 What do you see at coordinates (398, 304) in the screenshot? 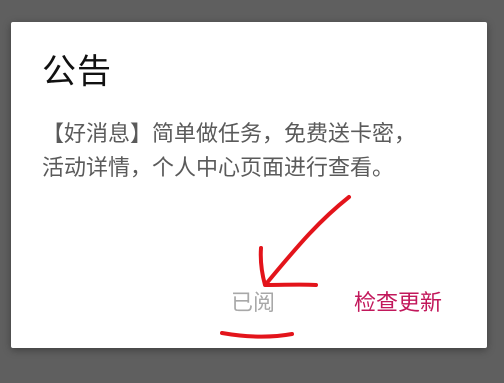
I see `check-update-button: 检查更新` at bounding box center [398, 304].